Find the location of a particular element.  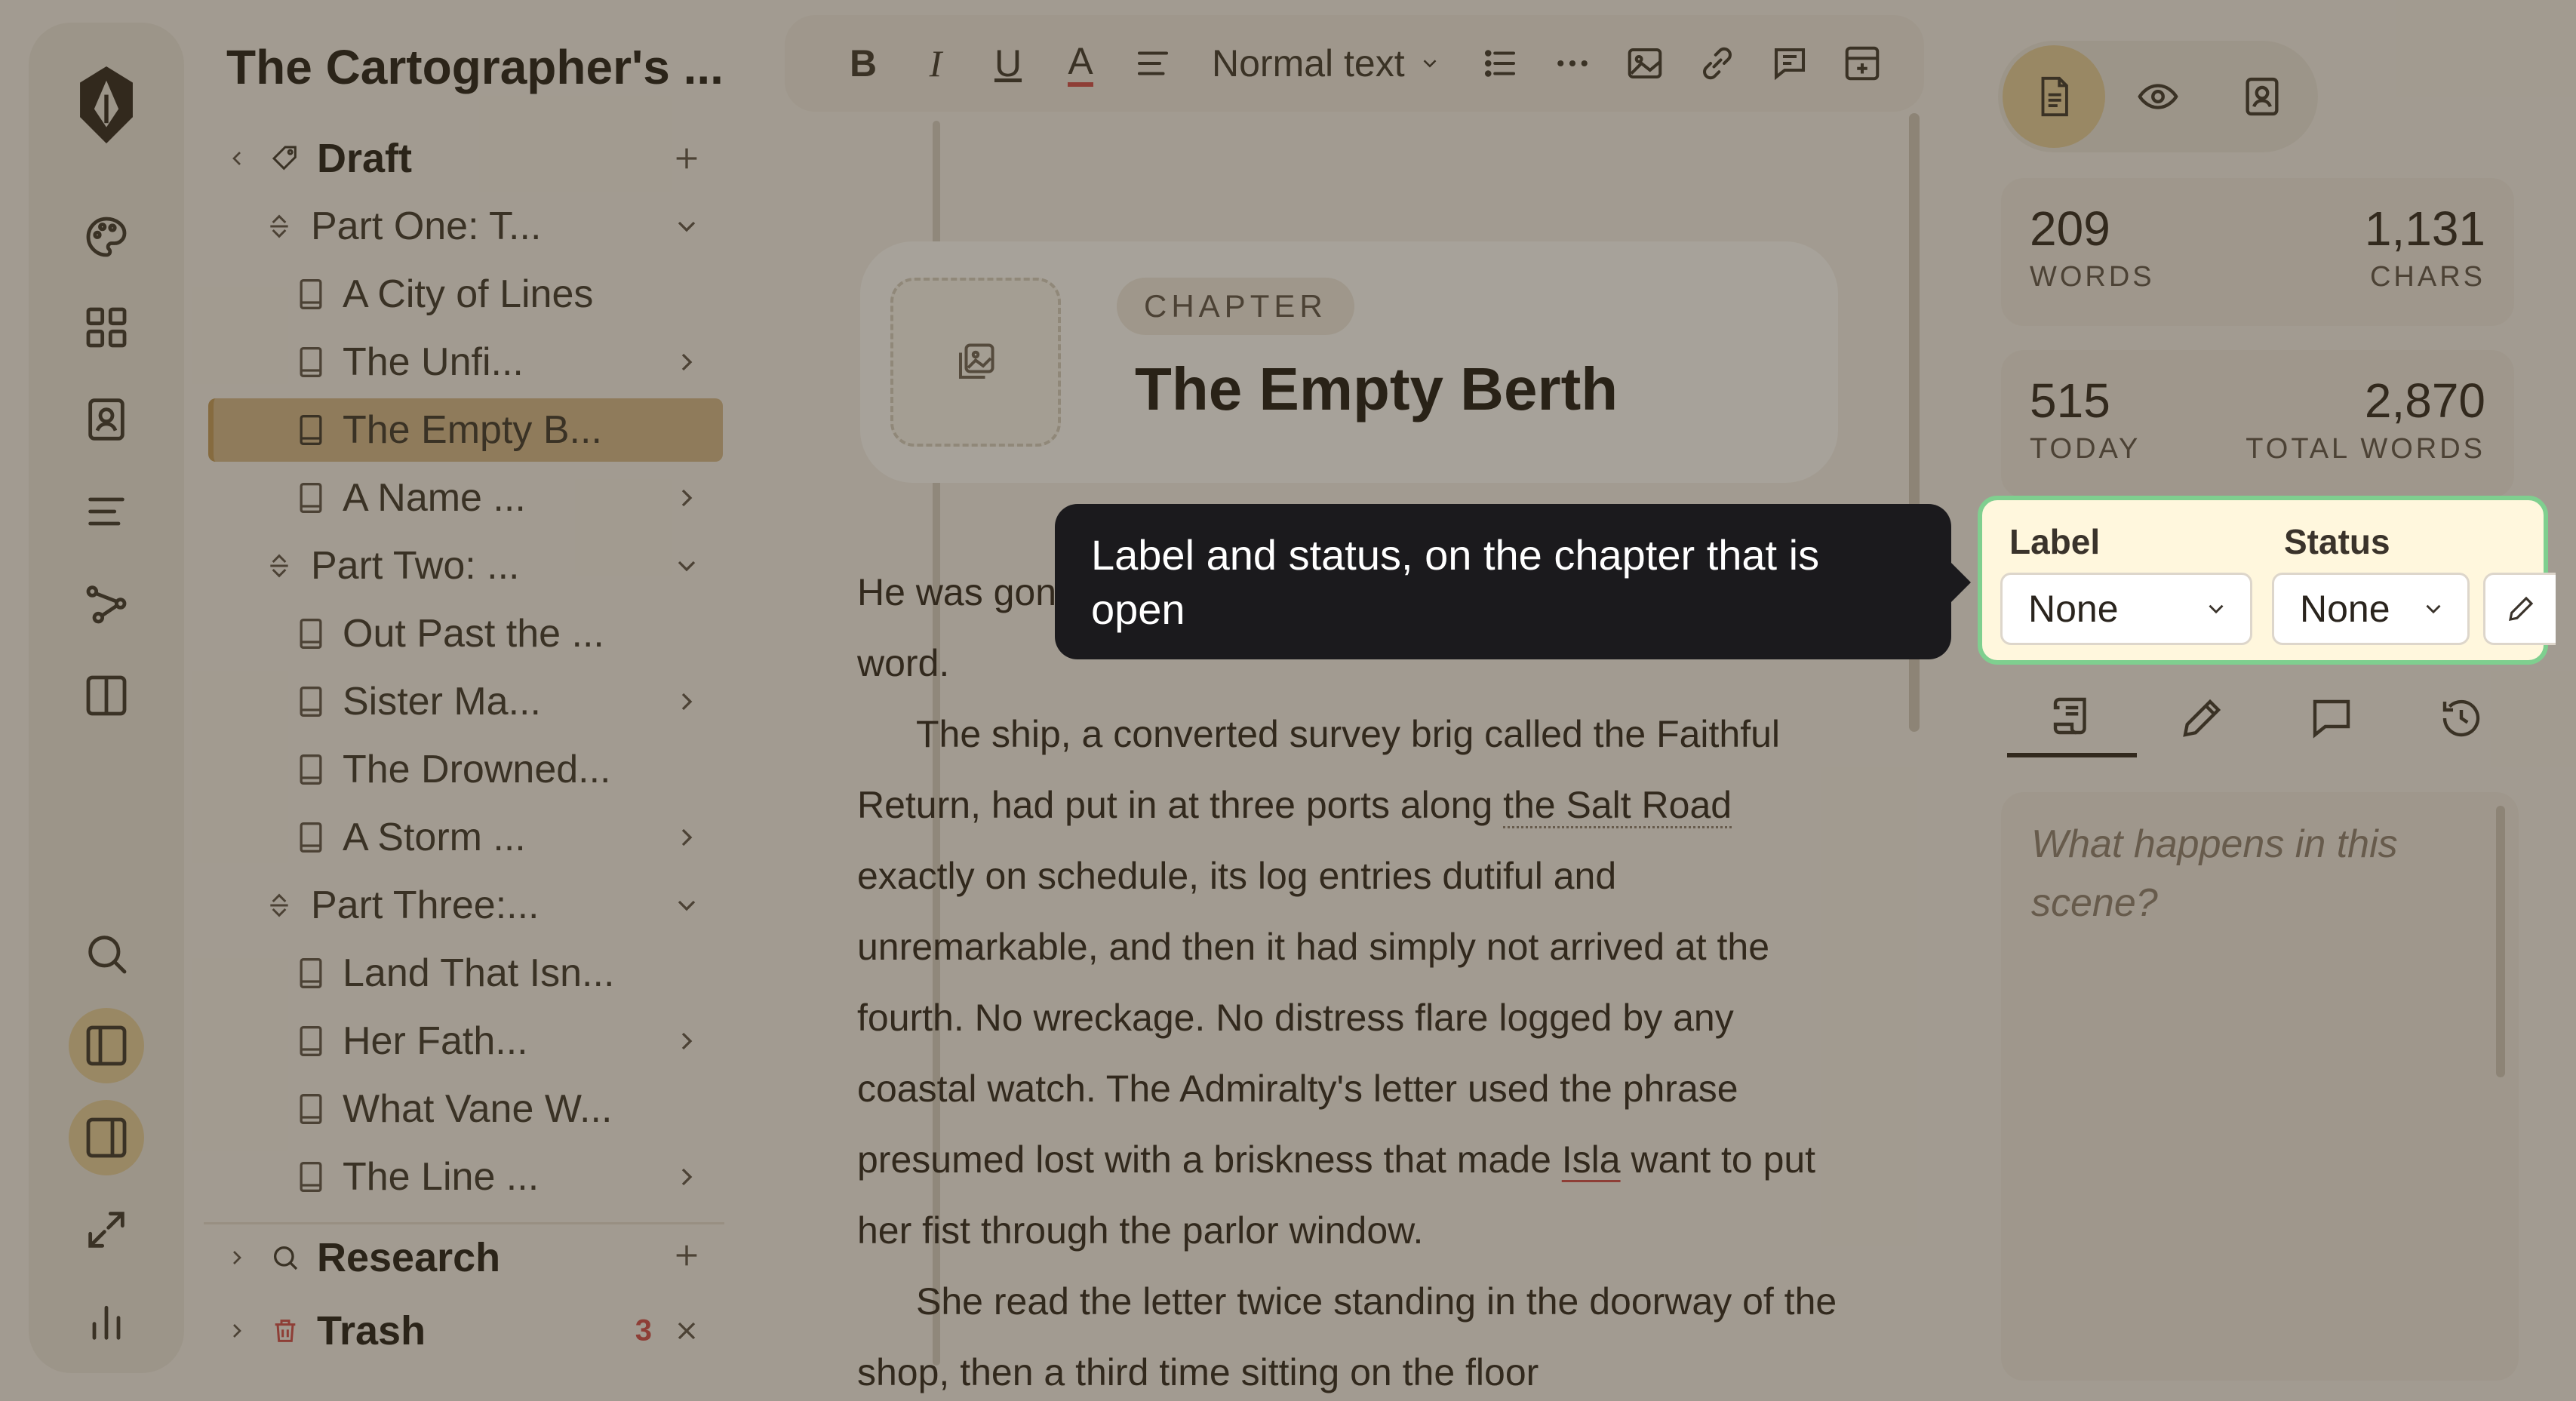

status-select: None is located at coordinates (2371, 609).